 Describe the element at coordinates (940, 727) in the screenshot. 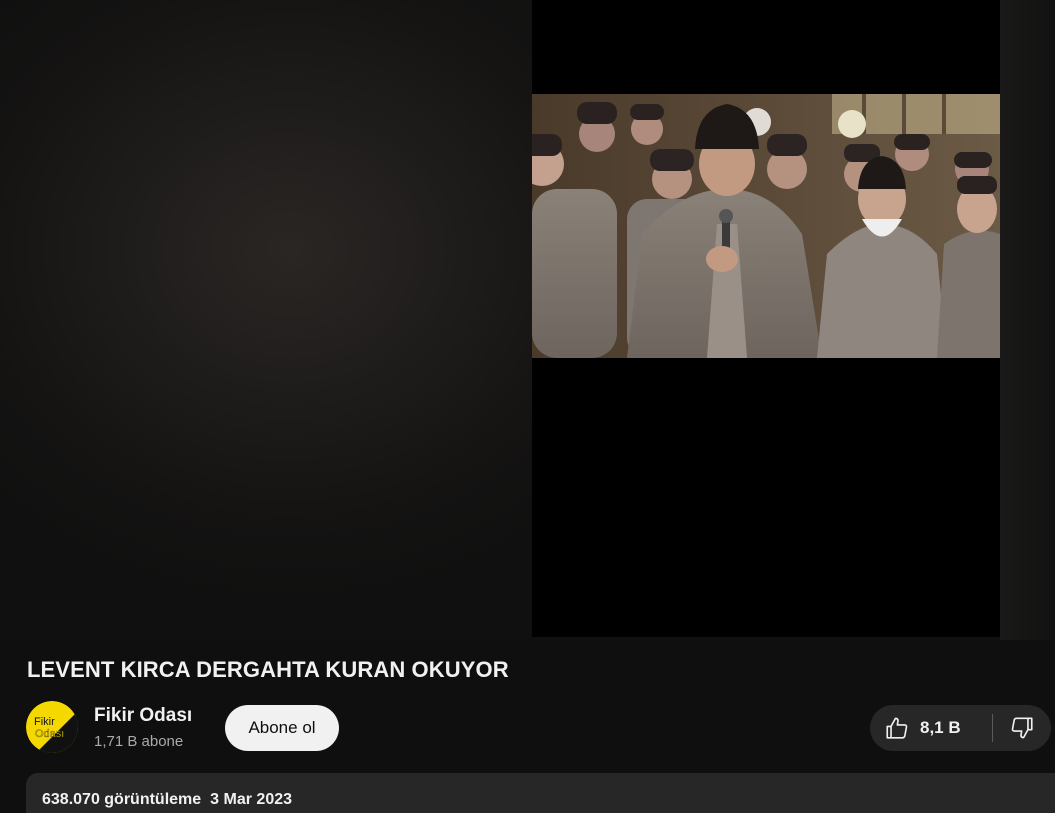

I see `like-count: 8,1 B` at that location.